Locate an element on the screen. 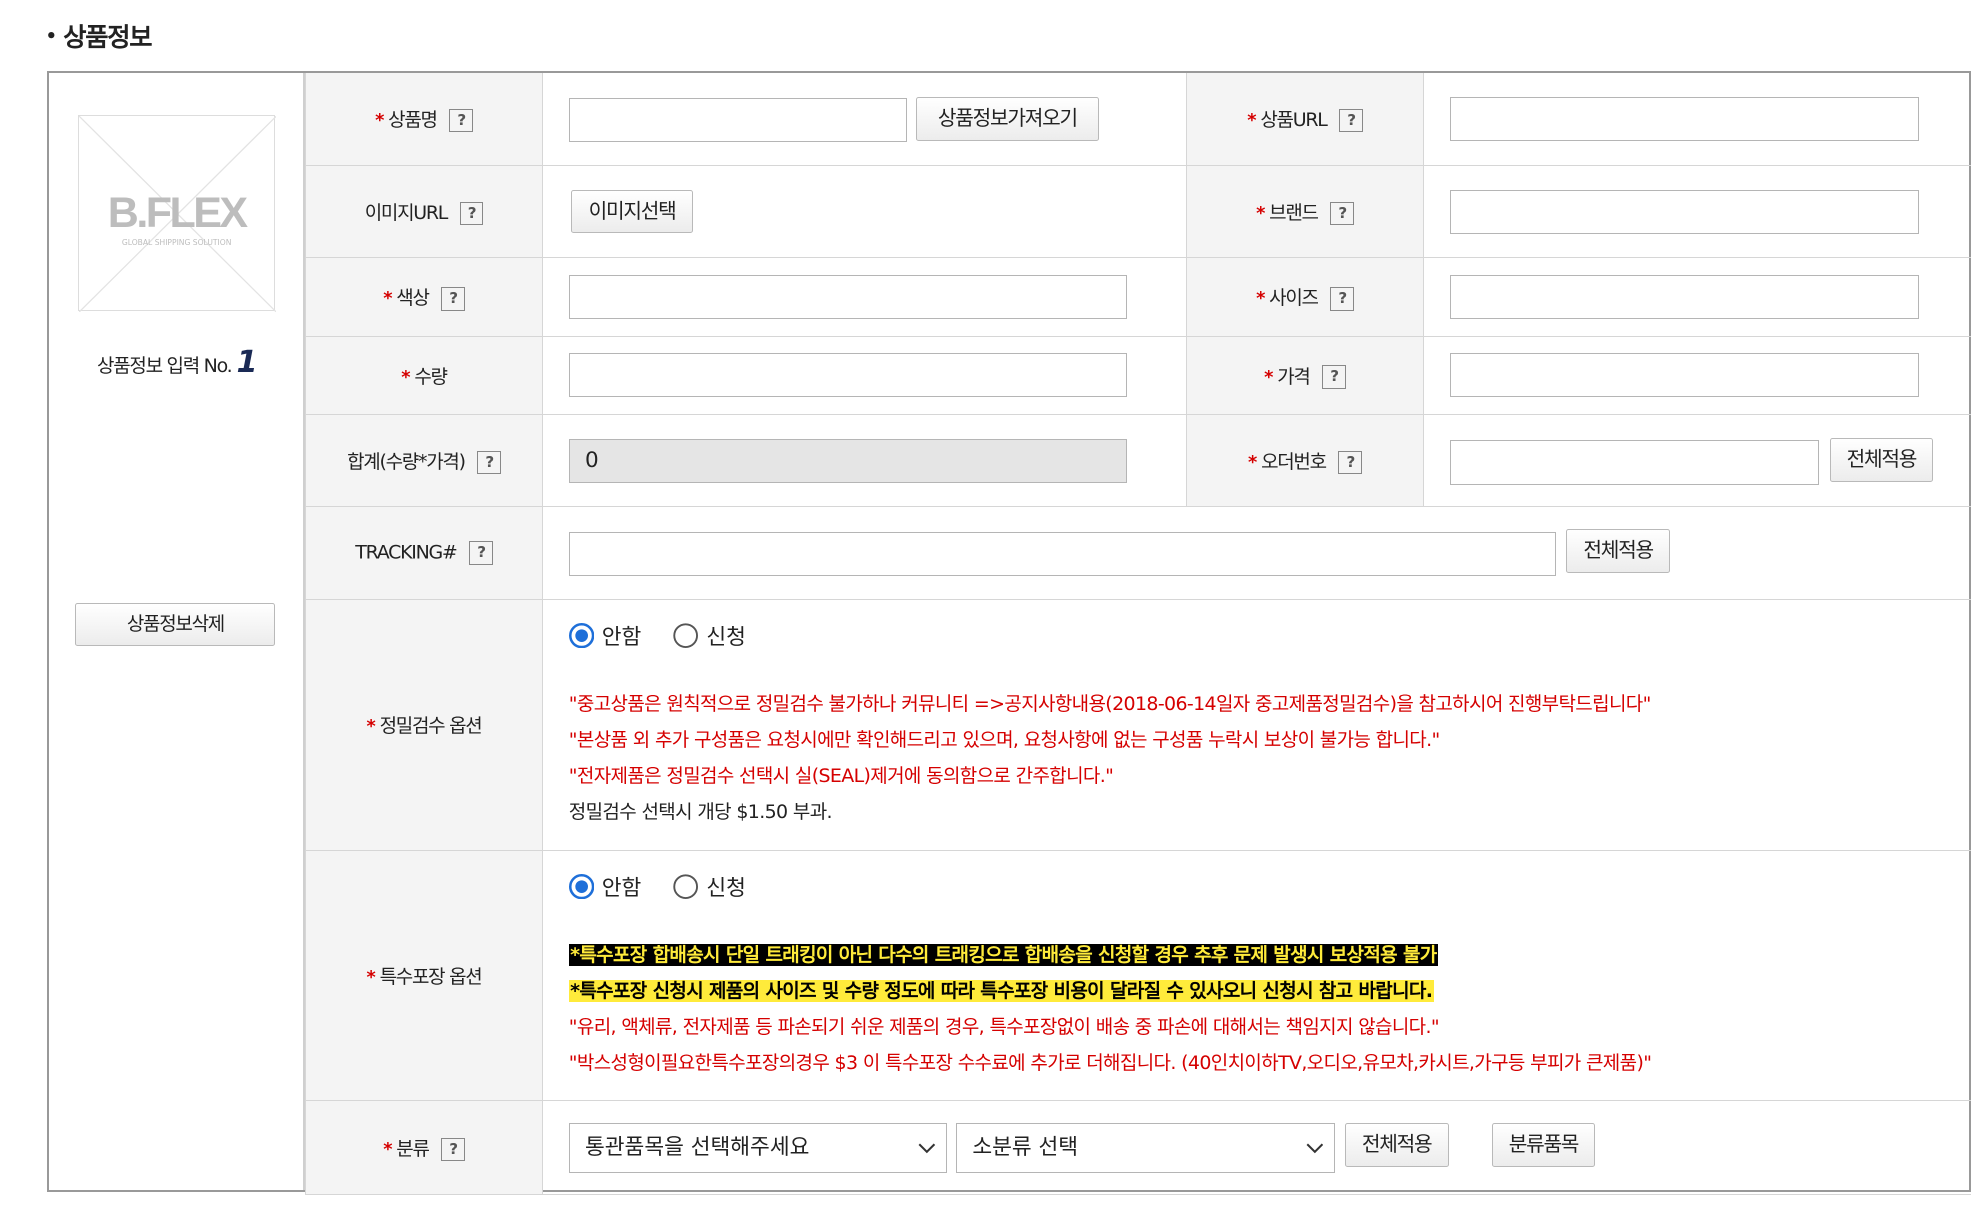 The image size is (1980, 1210). product-url-label: * 상품URL? is located at coordinates (1305, 119).